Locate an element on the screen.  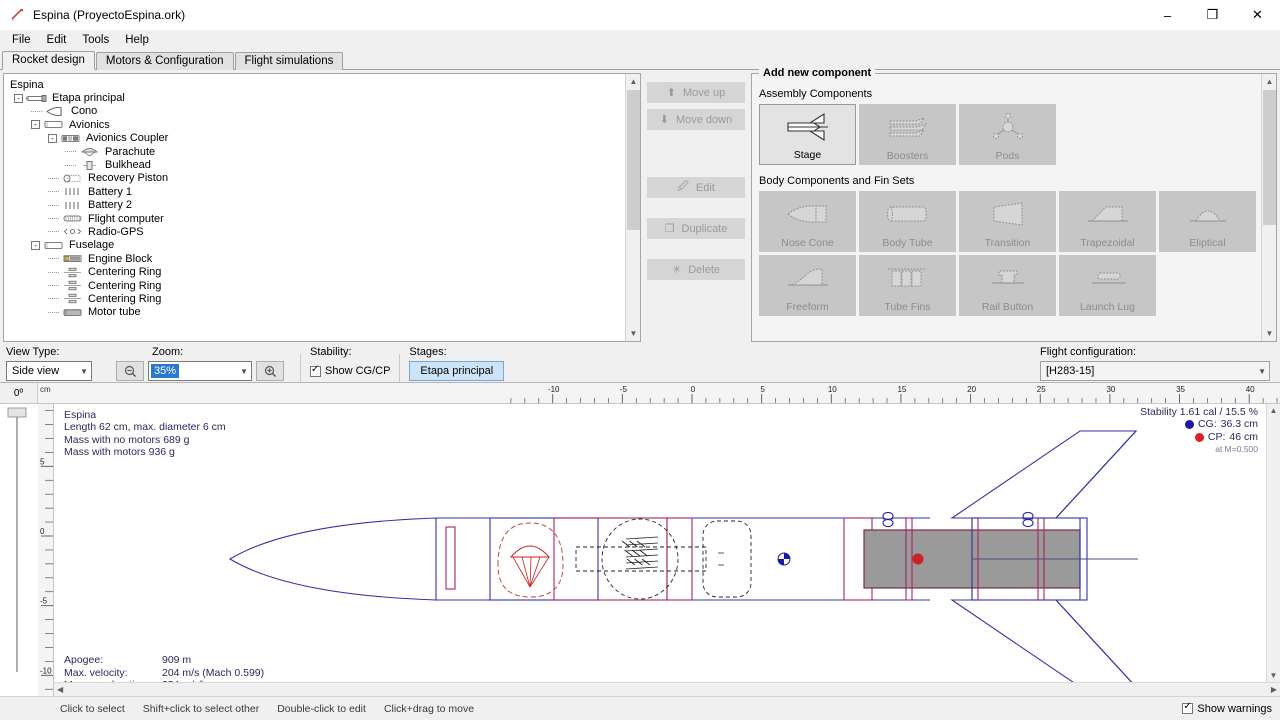
design-scroll-down-icon: ▼ is located at coordinates (1274, 675).